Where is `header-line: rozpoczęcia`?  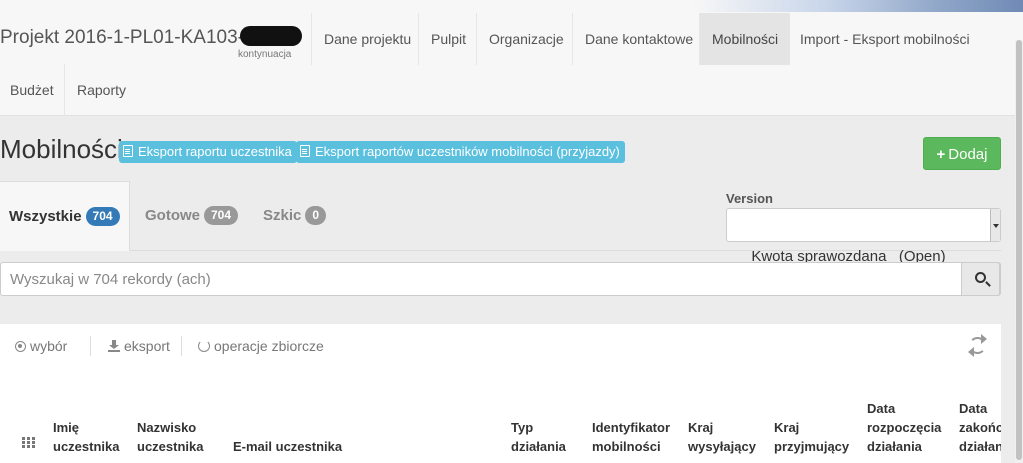
header-line: rozpoczęcia is located at coordinates (904, 427).